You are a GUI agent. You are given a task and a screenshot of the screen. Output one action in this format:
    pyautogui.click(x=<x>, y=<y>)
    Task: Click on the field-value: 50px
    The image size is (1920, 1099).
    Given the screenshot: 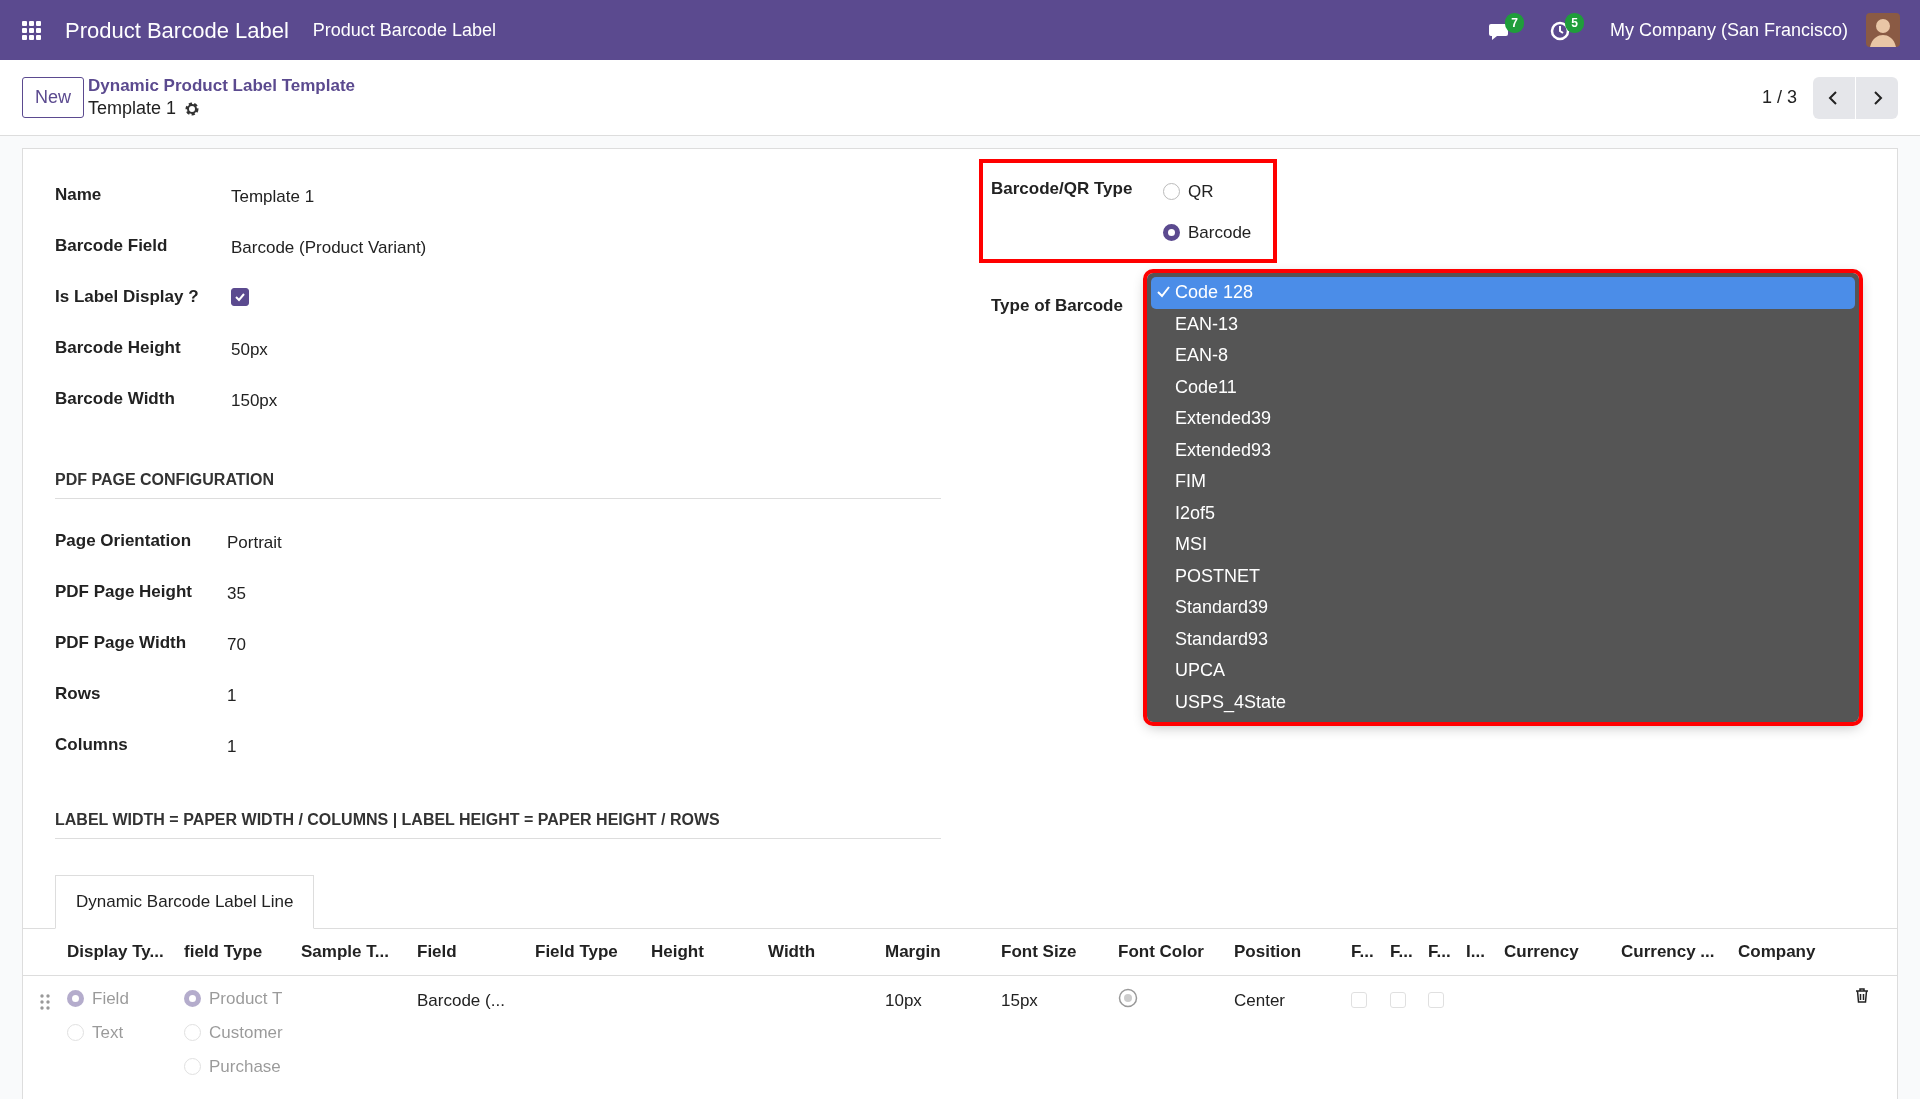 What is the action you would take?
    pyautogui.click(x=249, y=347)
    